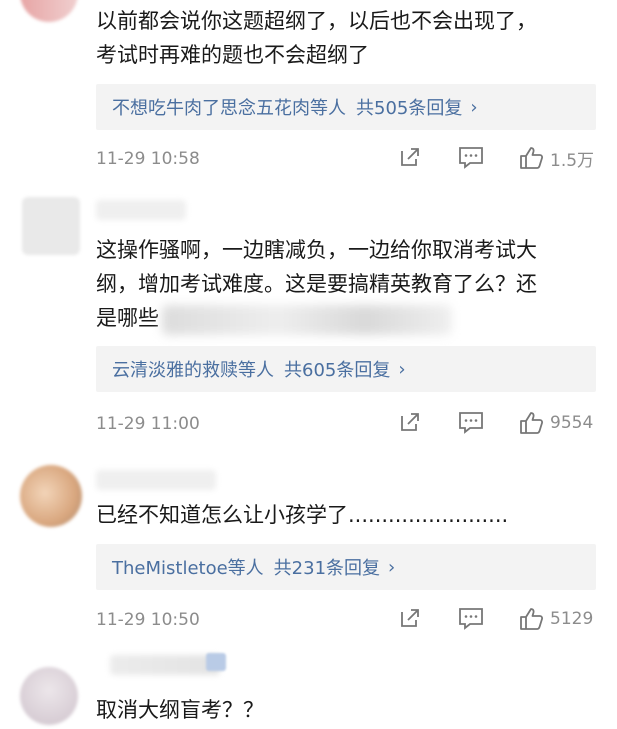  I want to click on reply-users: 云清淡雅的救赎等人, so click(193, 370).